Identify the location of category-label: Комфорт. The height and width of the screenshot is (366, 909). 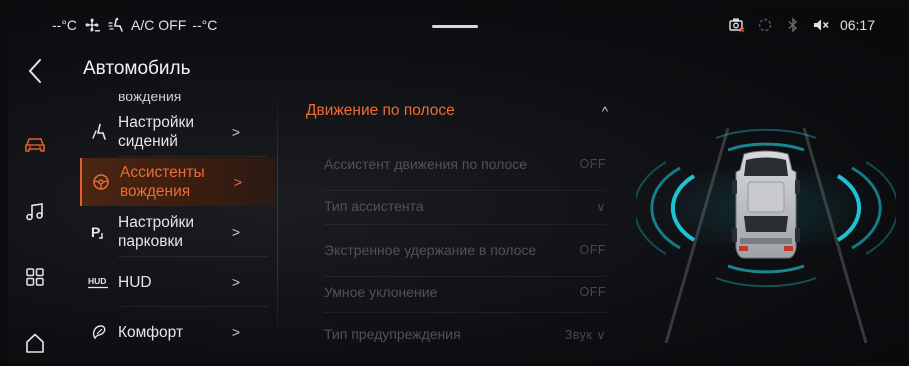
(151, 332).